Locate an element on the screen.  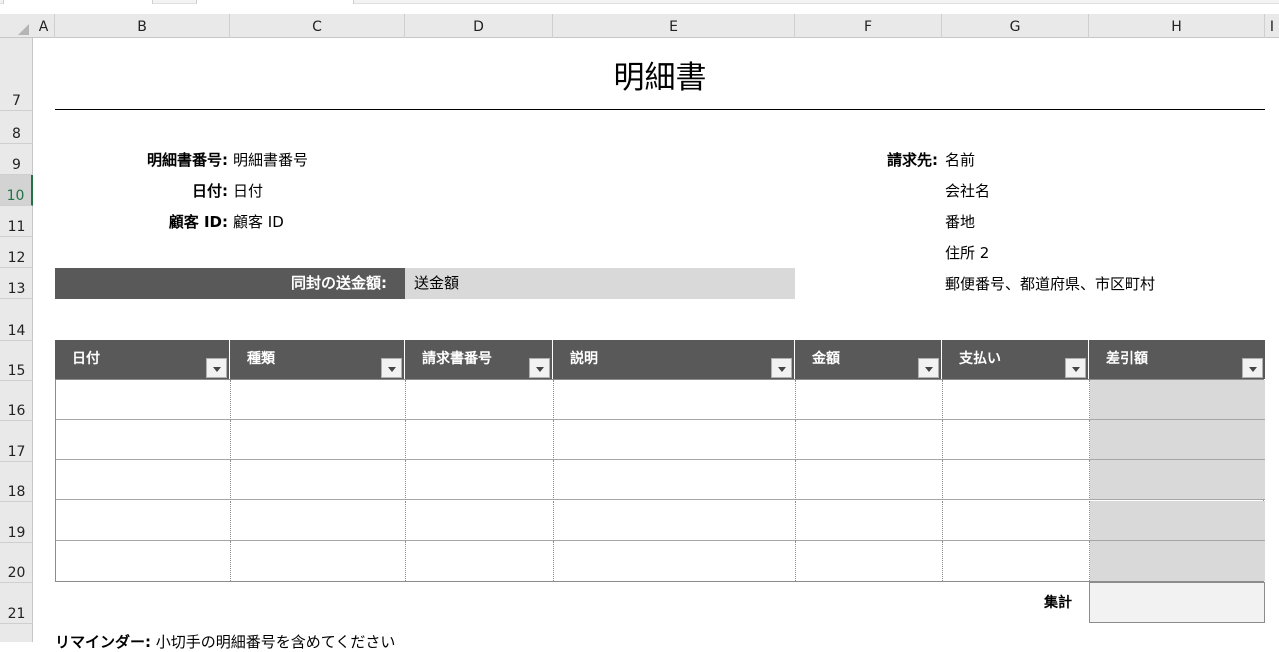
row-header: 19 is located at coordinates (16, 522).